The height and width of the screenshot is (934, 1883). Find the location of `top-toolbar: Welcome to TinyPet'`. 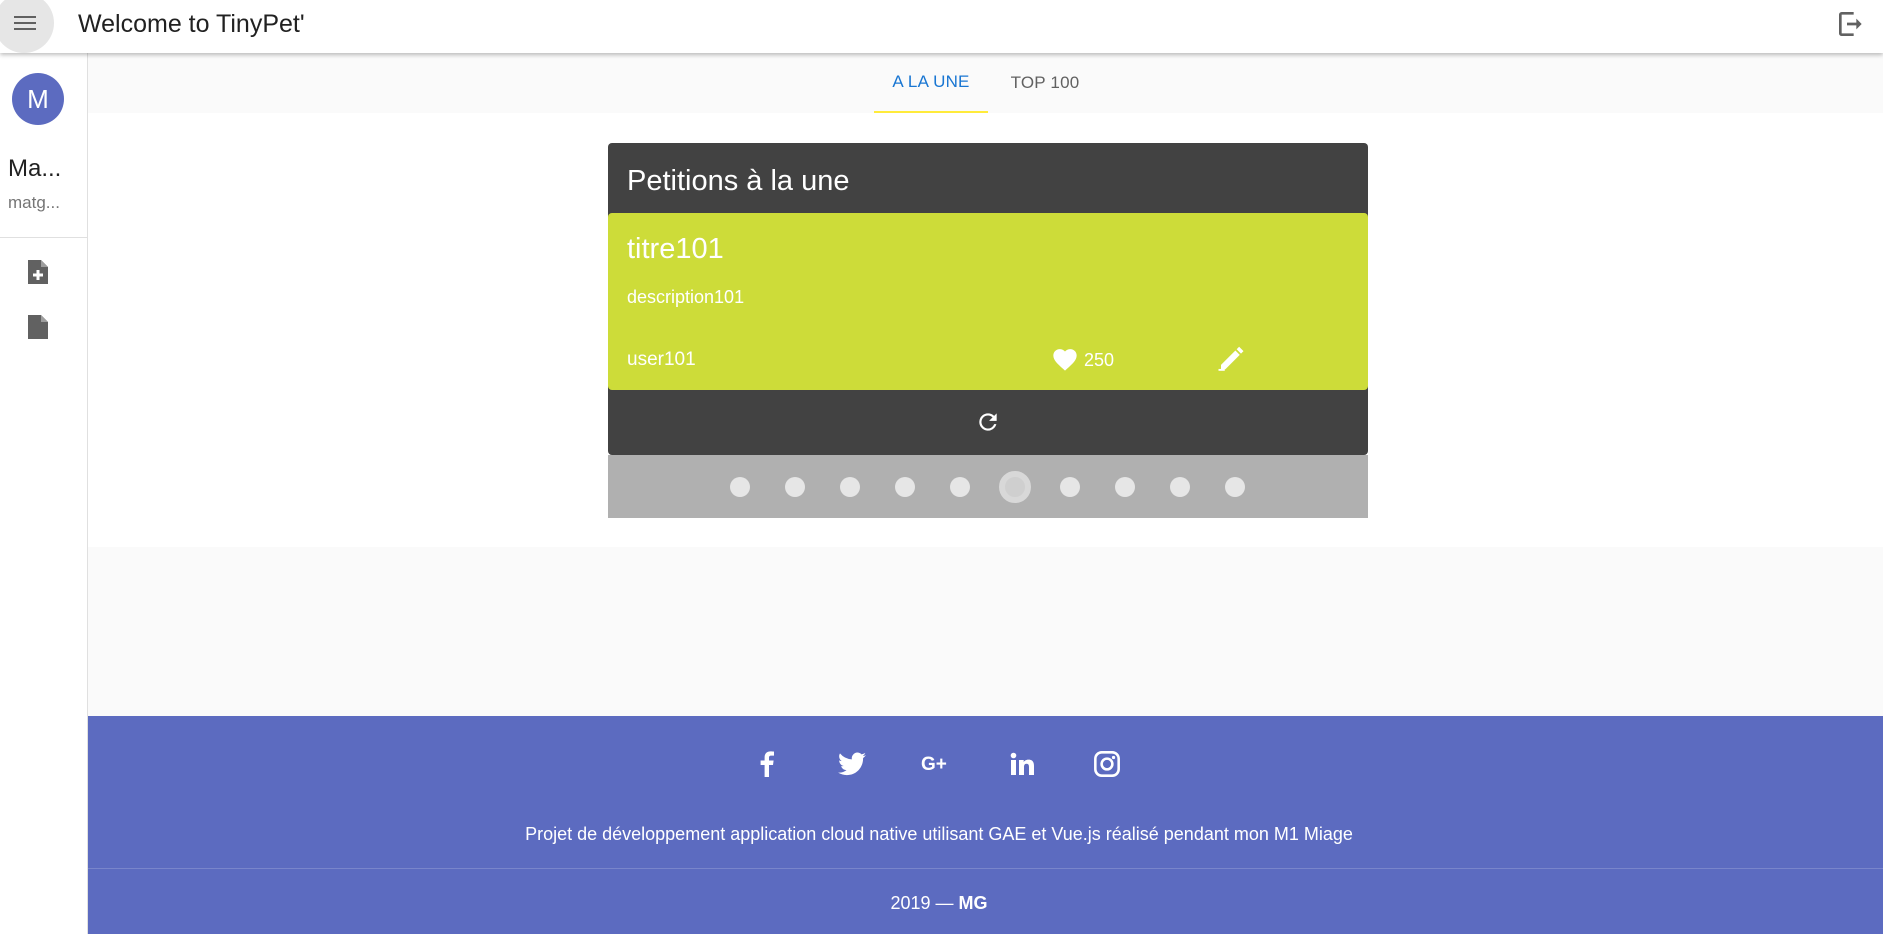

top-toolbar: Welcome to TinyPet' is located at coordinates (941, 26).